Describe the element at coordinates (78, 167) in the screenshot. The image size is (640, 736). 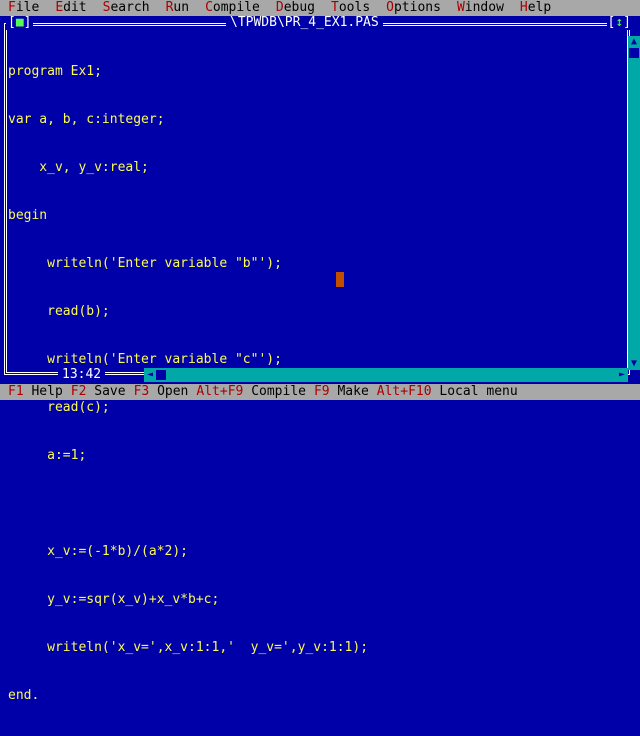
I see `code-line: x_v, y_v:real;` at that location.